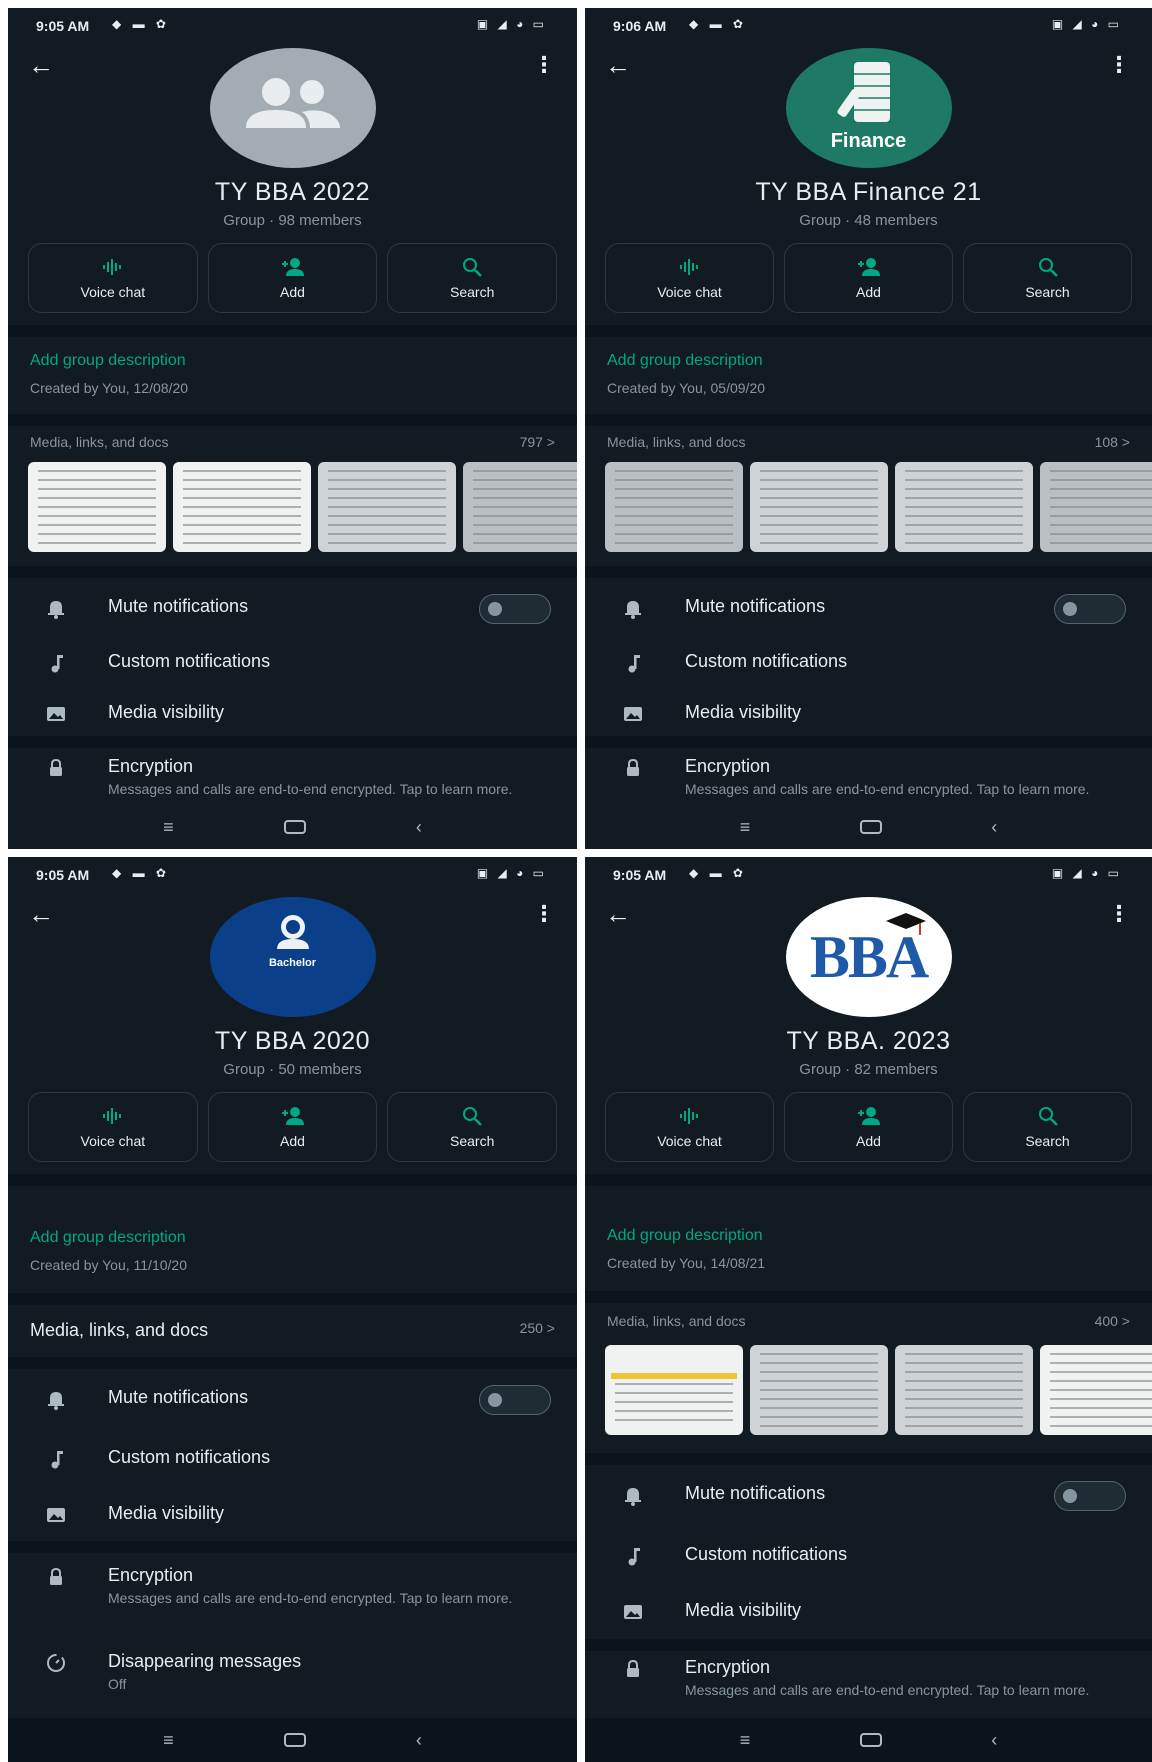 This screenshot has width=1152, height=1762. What do you see at coordinates (292, 1330) in the screenshot?
I see `media-links-docs-row: Media, links, and docs 250 >` at bounding box center [292, 1330].